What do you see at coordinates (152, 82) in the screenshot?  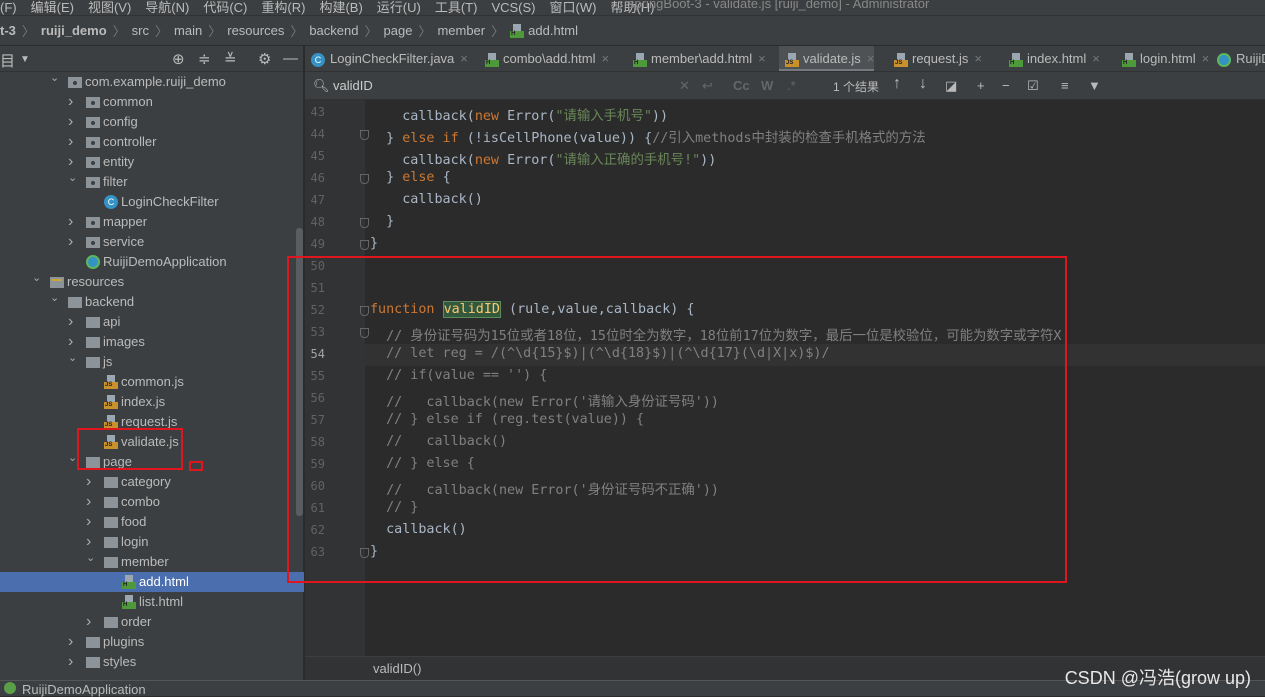 I see `tree-item-com-example-ruiji-demo: ⌄ com.example.ruiji_demo` at bounding box center [152, 82].